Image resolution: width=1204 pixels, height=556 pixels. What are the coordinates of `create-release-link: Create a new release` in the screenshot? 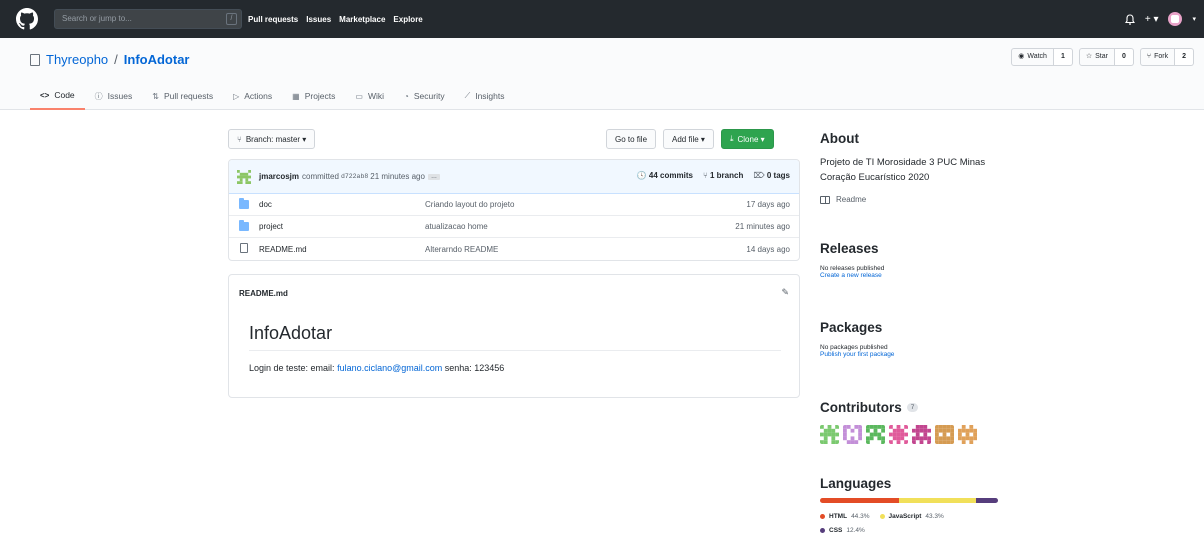 It's located at (909, 275).